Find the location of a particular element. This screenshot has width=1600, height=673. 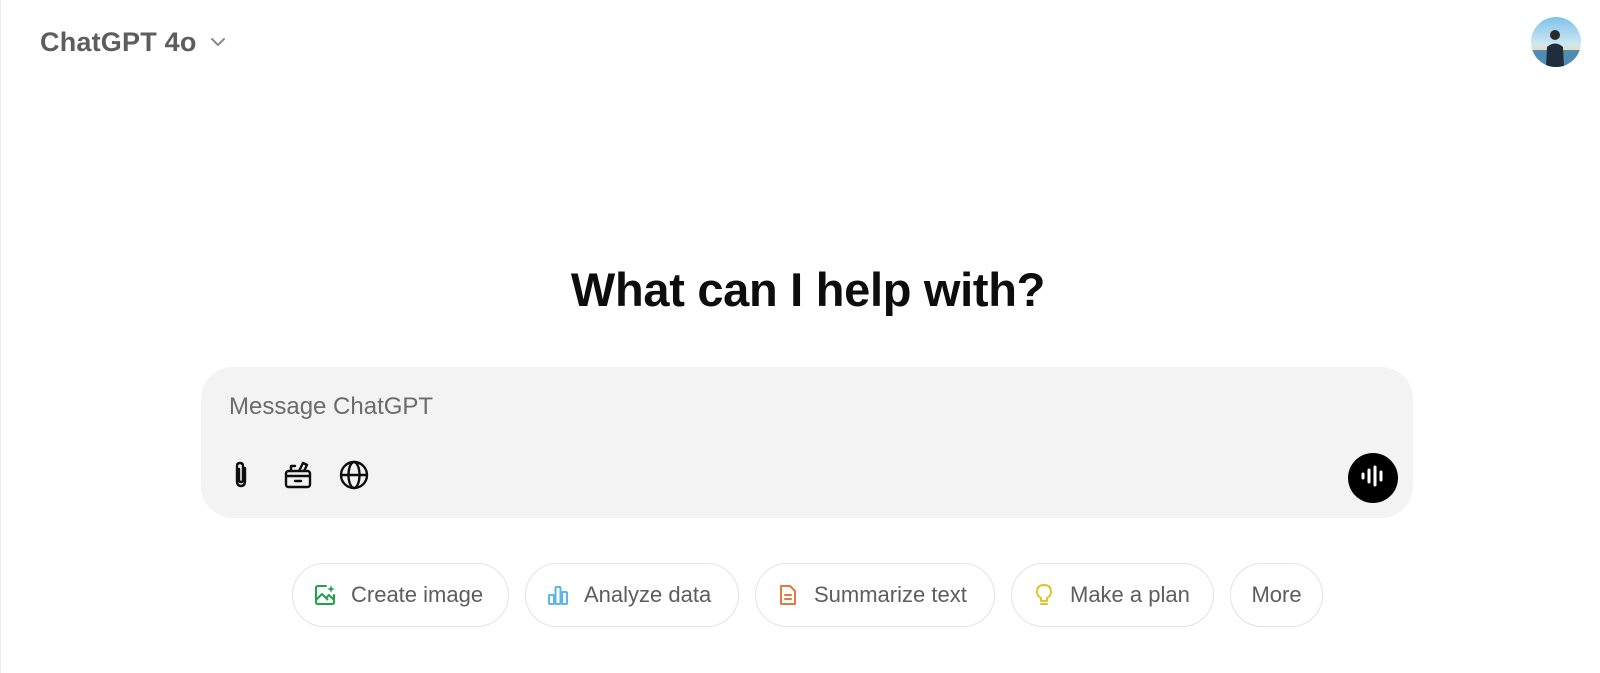

chevron-down-icon is located at coordinates (218, 42).